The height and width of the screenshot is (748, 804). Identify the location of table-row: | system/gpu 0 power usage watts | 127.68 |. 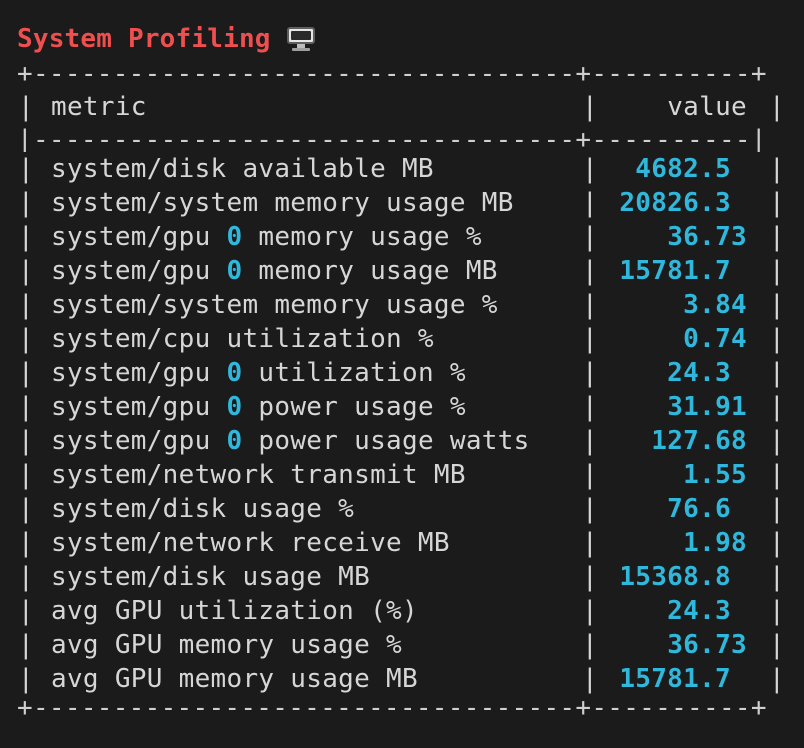
(402, 441).